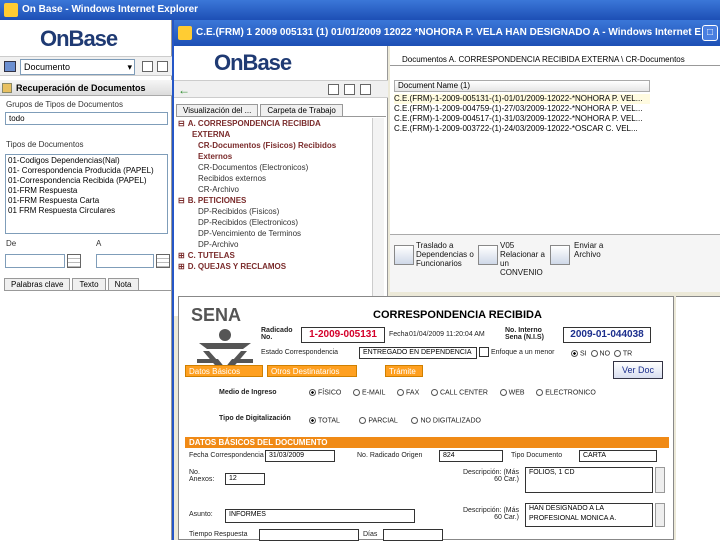 This screenshot has height=541, width=720. I want to click on radio-parcial, so click(363, 420).